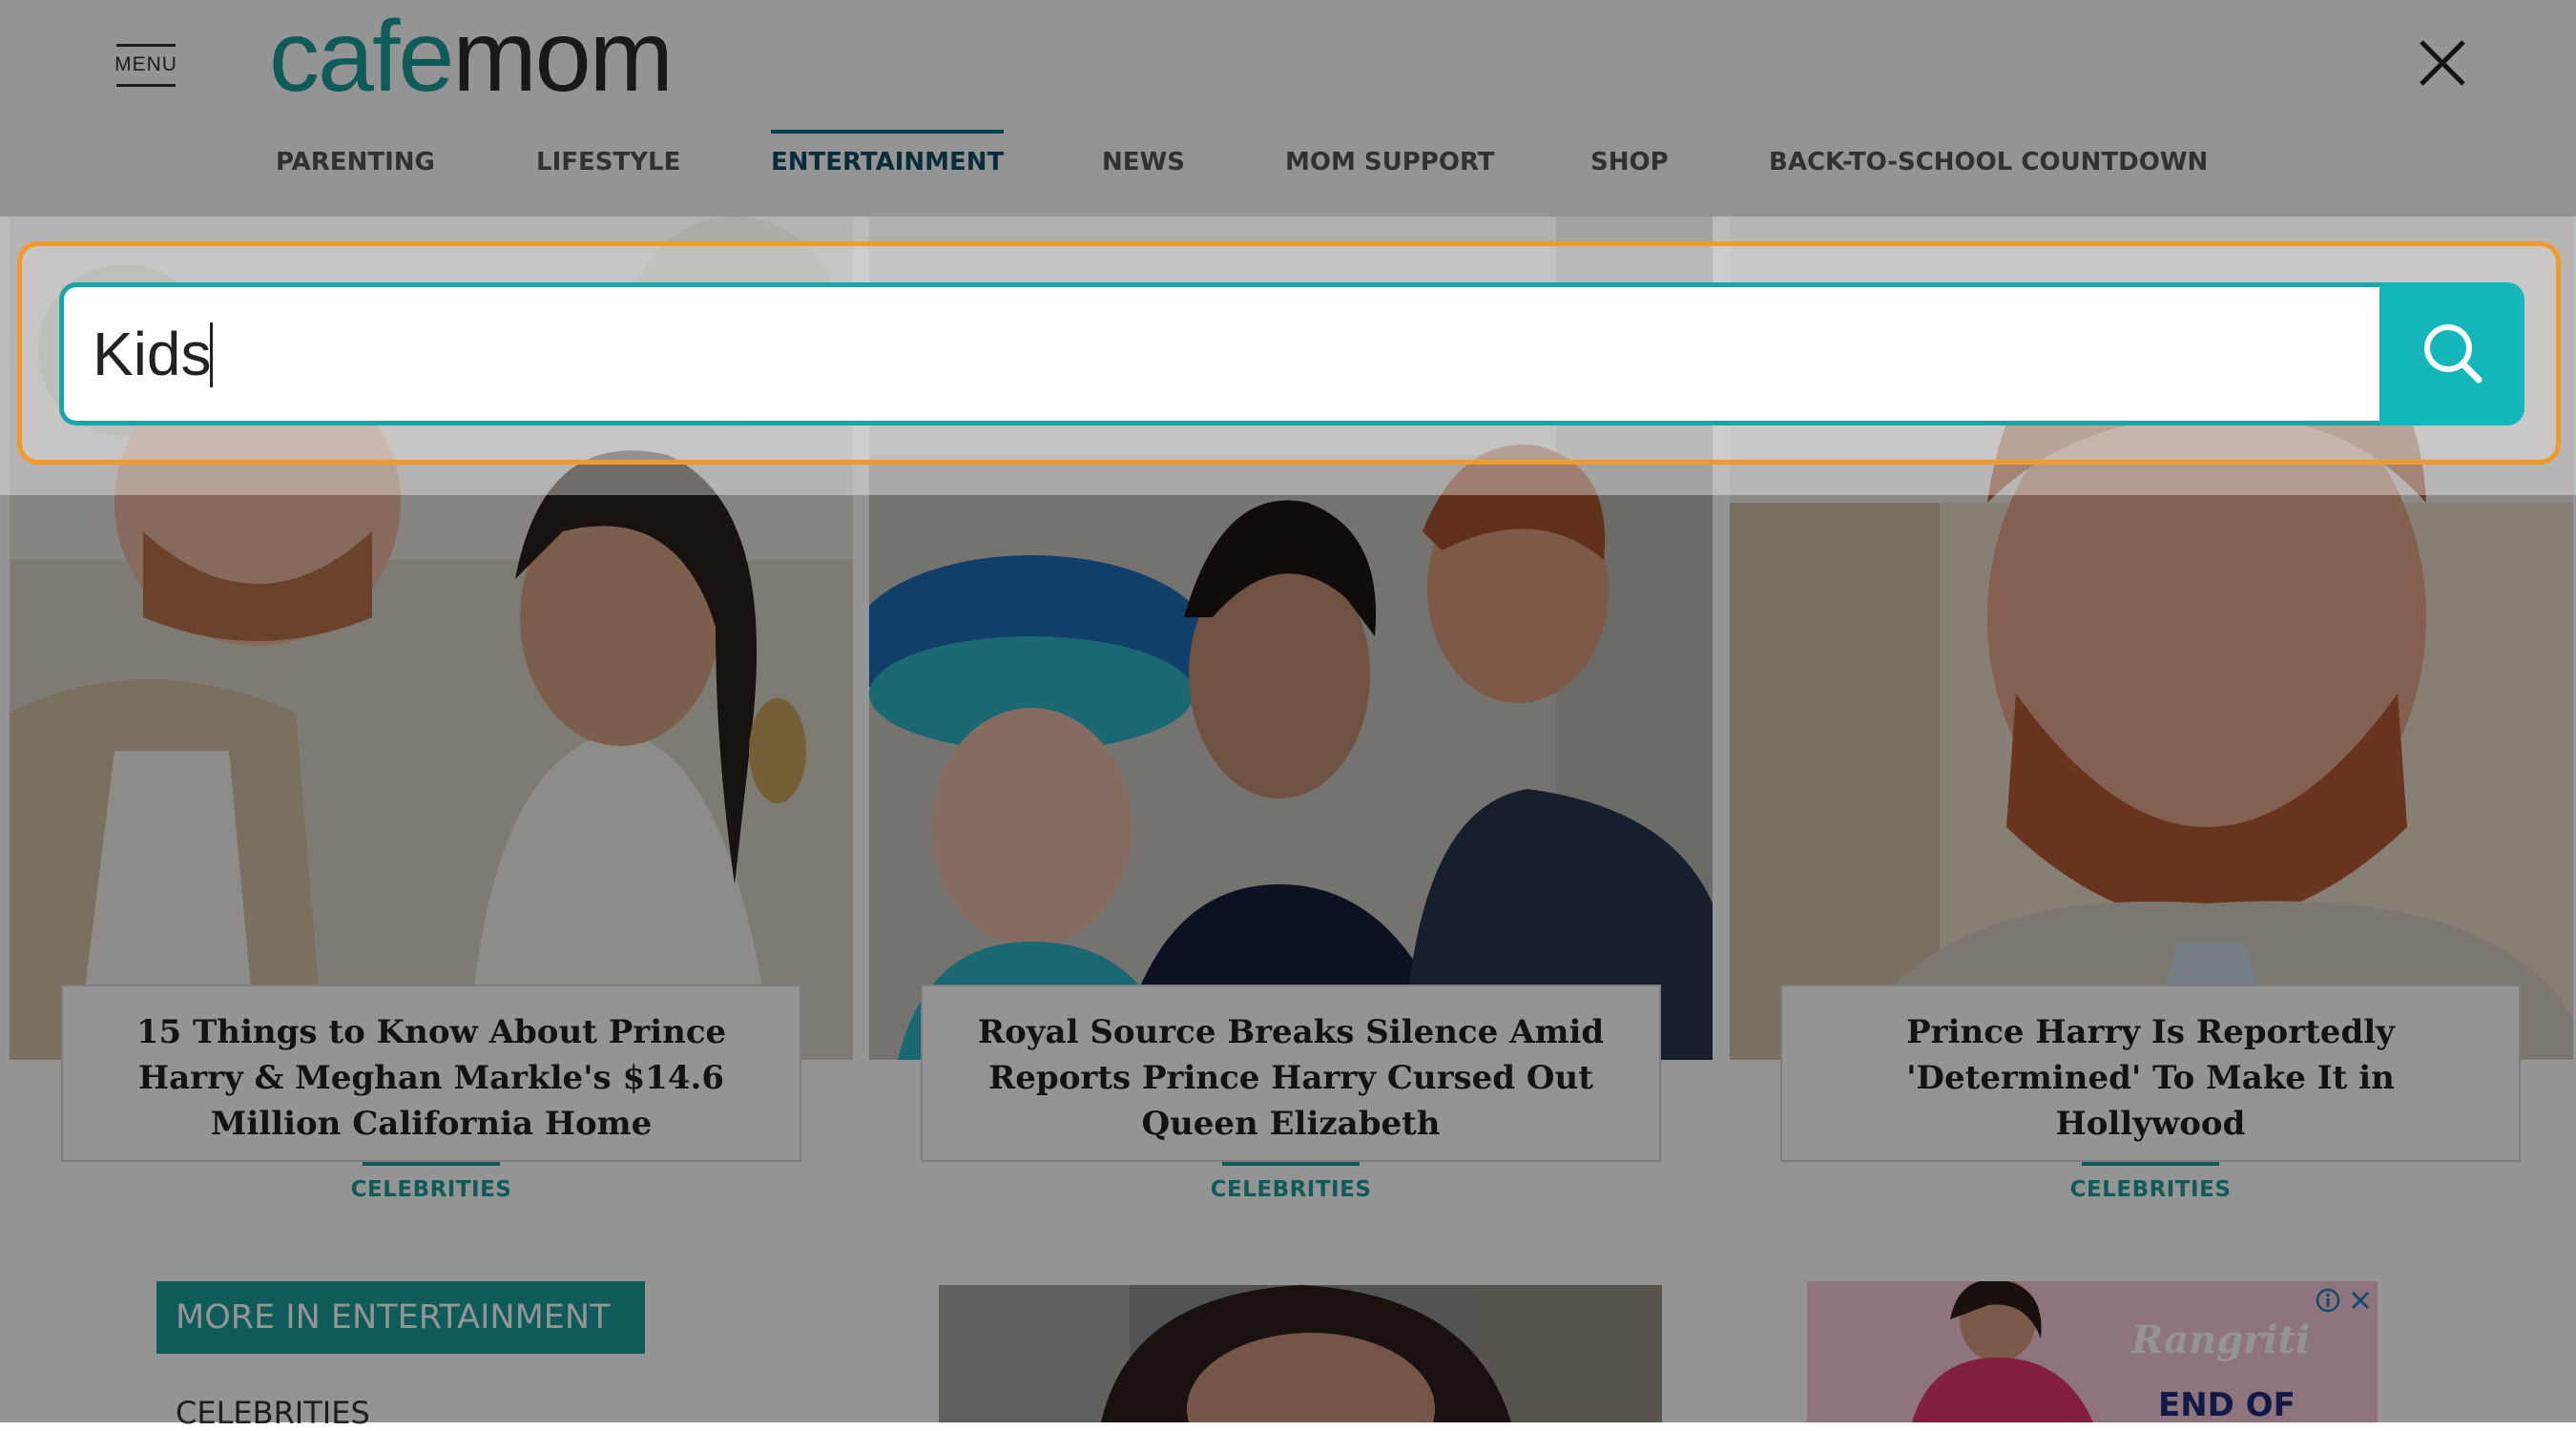 This screenshot has height=1431, width=2576. I want to click on search-icon, so click(2453, 354).